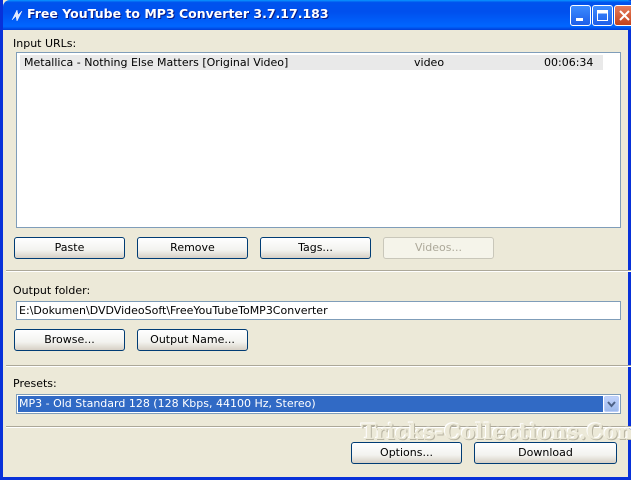 This screenshot has height=480, width=631. I want to click on output-folder-label: Output folder:, so click(52, 290).